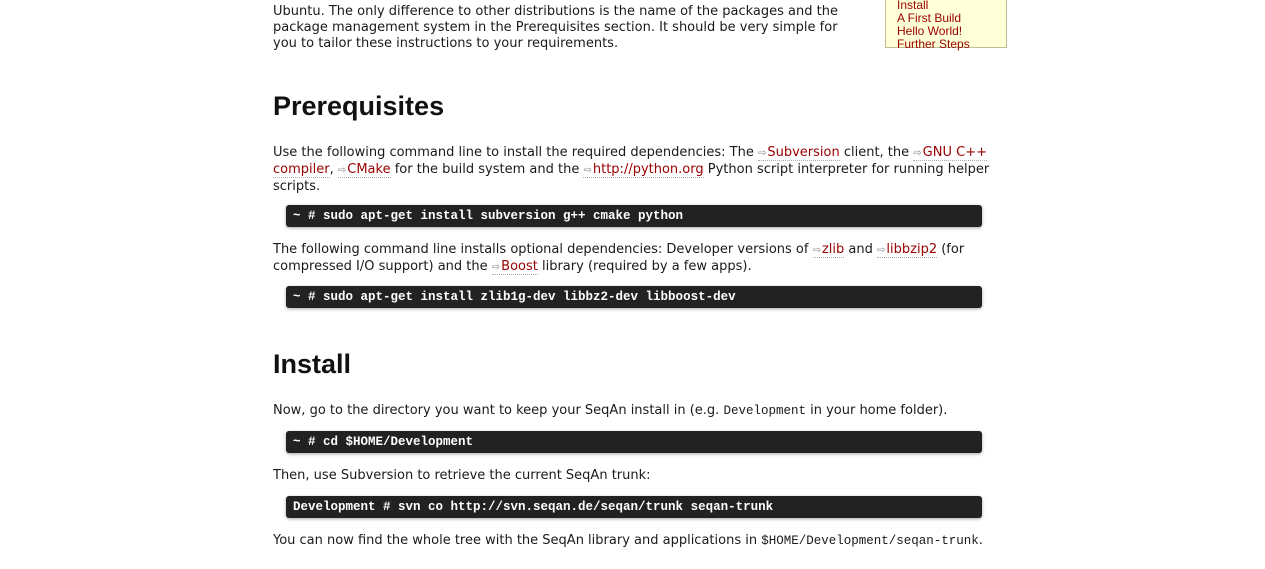  I want to click on install-heading: Install, so click(312, 364).